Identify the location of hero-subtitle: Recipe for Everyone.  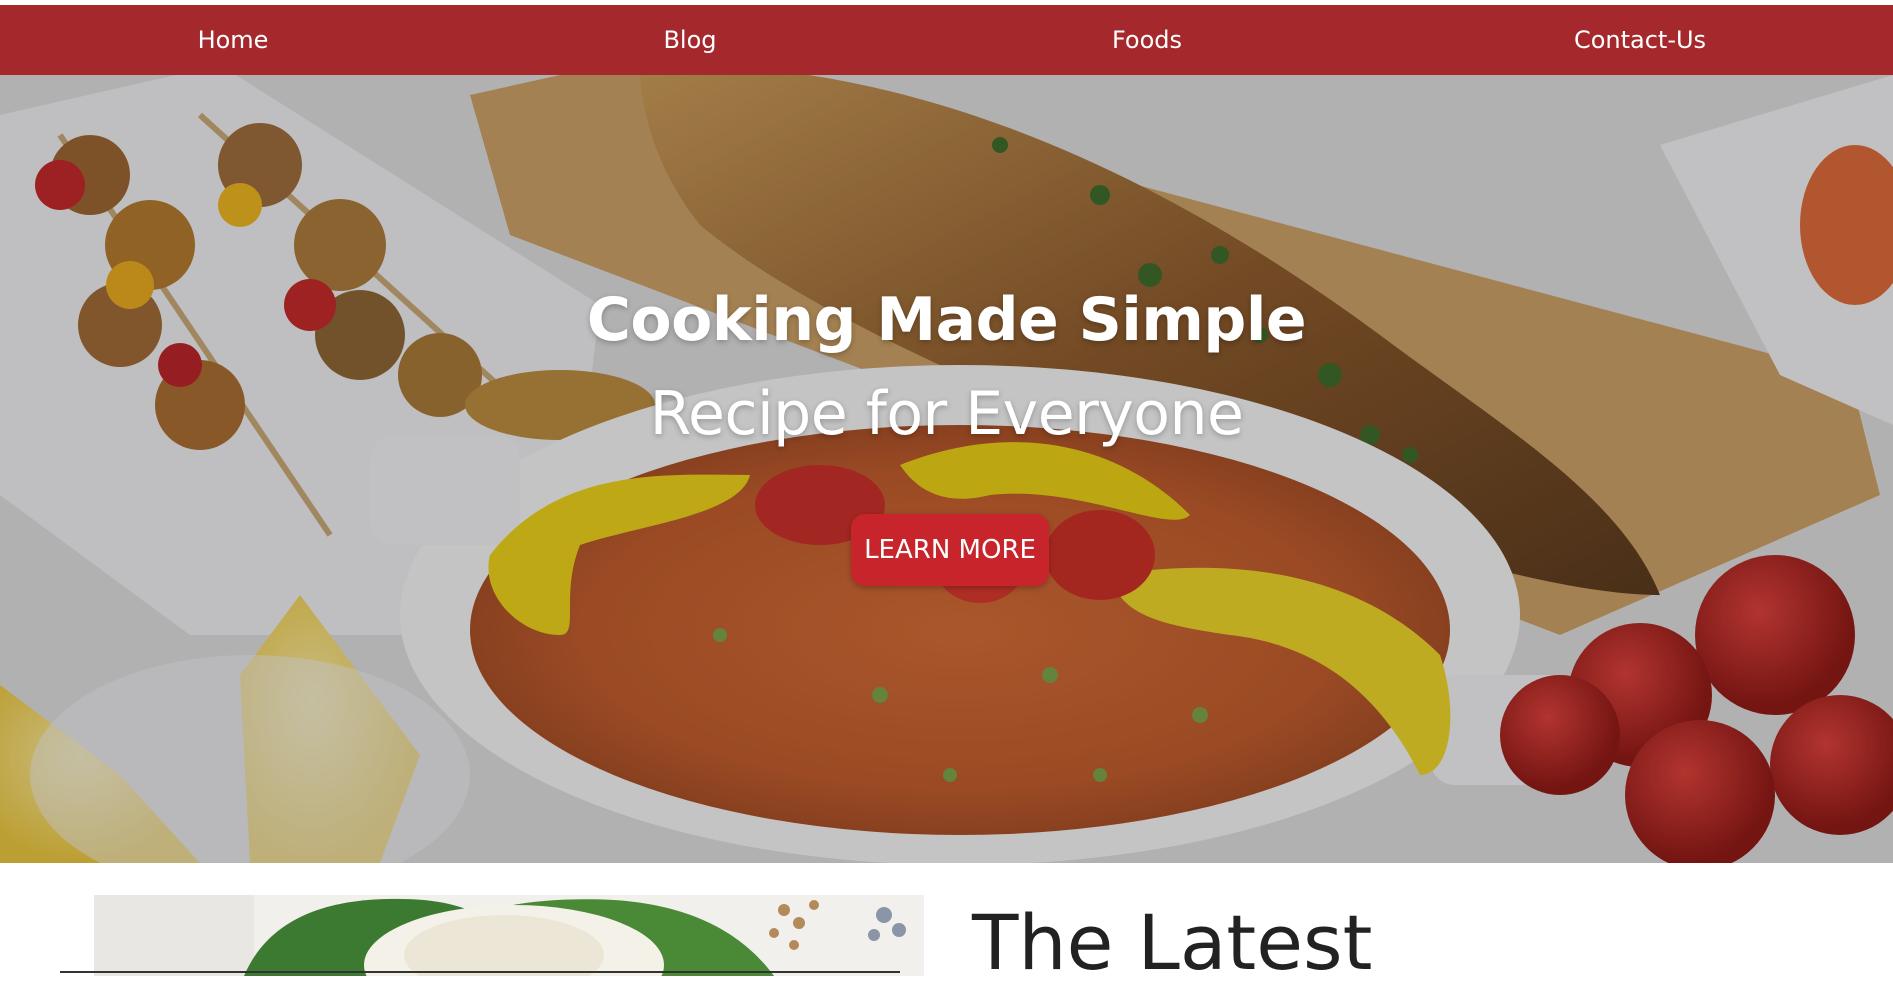
(946, 414).